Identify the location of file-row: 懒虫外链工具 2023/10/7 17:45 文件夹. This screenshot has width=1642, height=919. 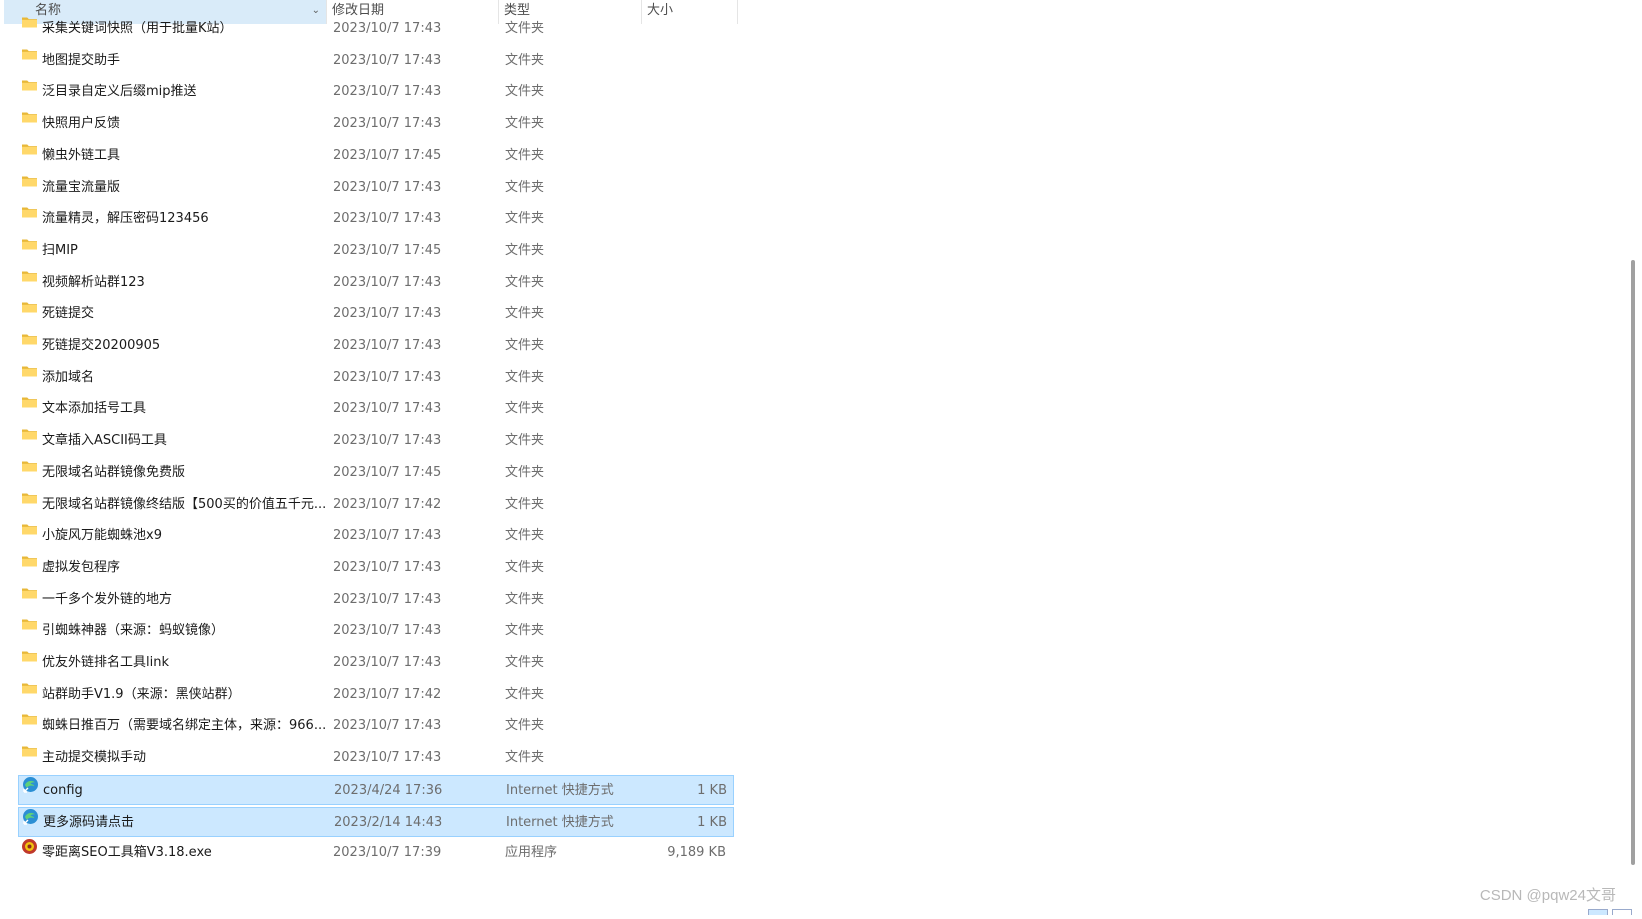
(376, 156).